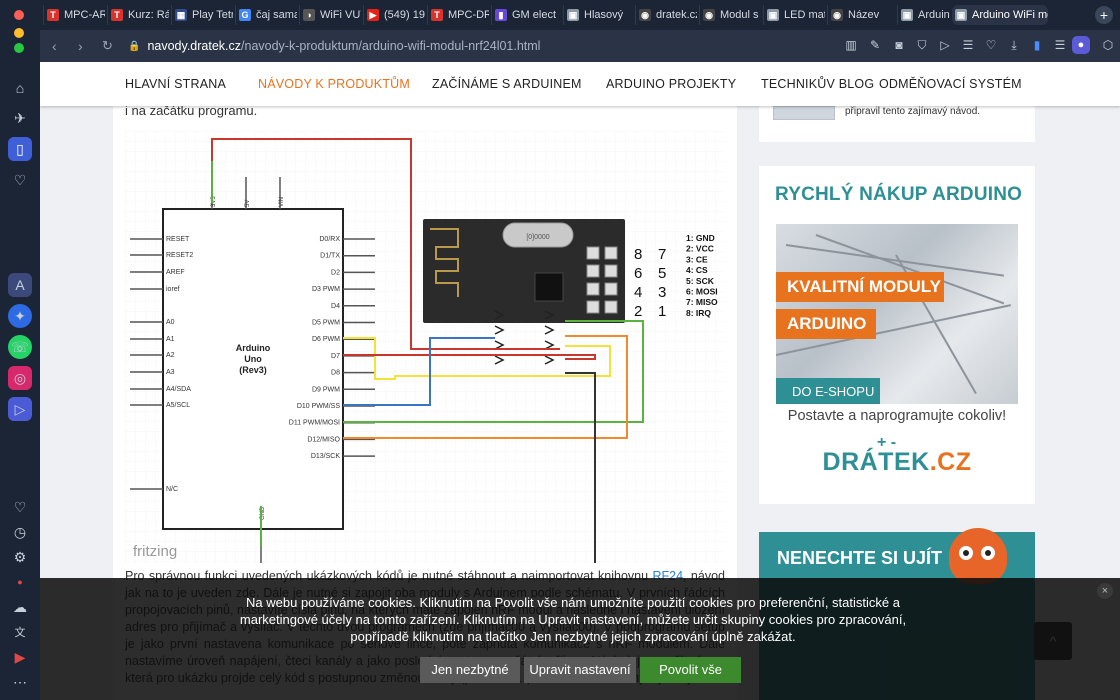  Describe the element at coordinates (20, 607) in the screenshot. I see `cloud-icon: ☁` at that location.